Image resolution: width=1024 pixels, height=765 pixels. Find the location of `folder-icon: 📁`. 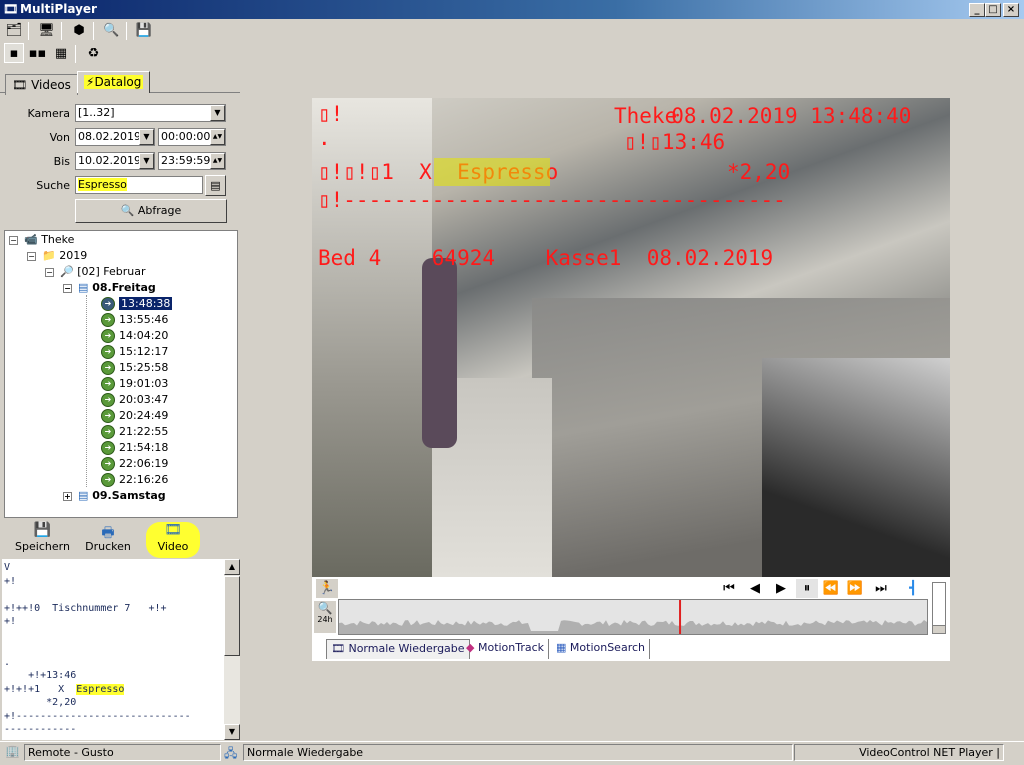

folder-icon: 📁 is located at coordinates (49, 255).